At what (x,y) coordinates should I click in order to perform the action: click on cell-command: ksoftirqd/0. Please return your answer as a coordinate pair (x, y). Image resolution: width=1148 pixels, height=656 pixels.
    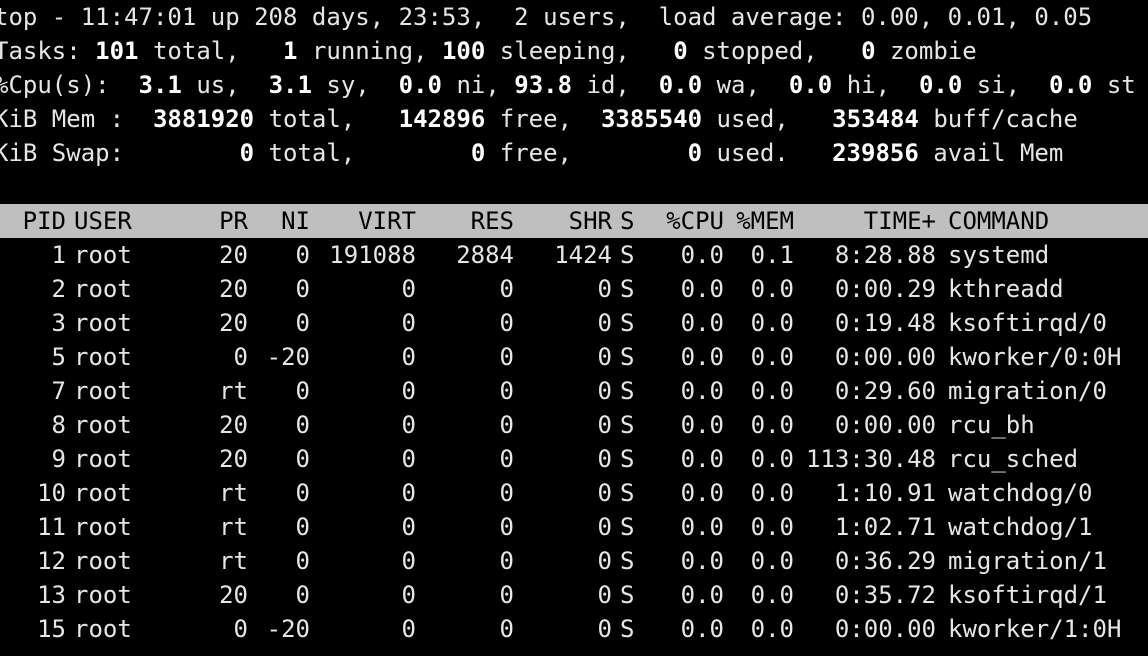
    Looking at the image, I should click on (1027, 323).